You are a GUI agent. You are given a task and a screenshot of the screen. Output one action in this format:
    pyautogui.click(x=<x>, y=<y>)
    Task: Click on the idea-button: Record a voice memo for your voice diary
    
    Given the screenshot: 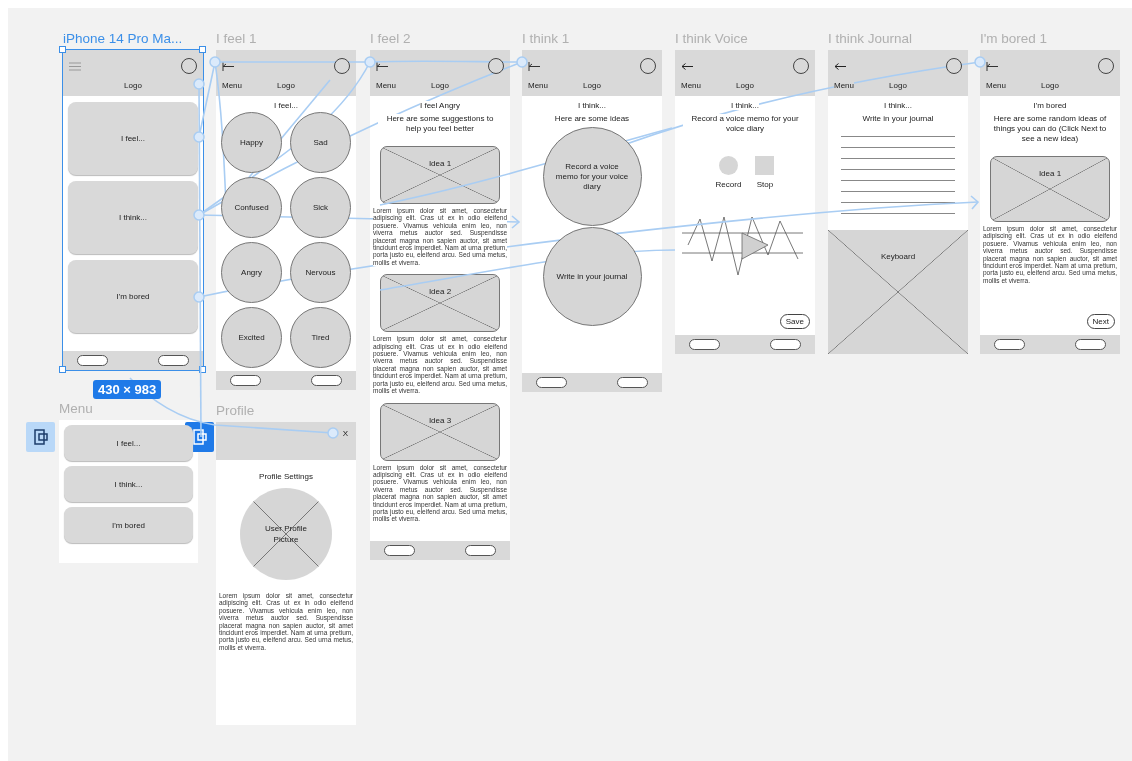 What is the action you would take?
    pyautogui.click(x=592, y=176)
    